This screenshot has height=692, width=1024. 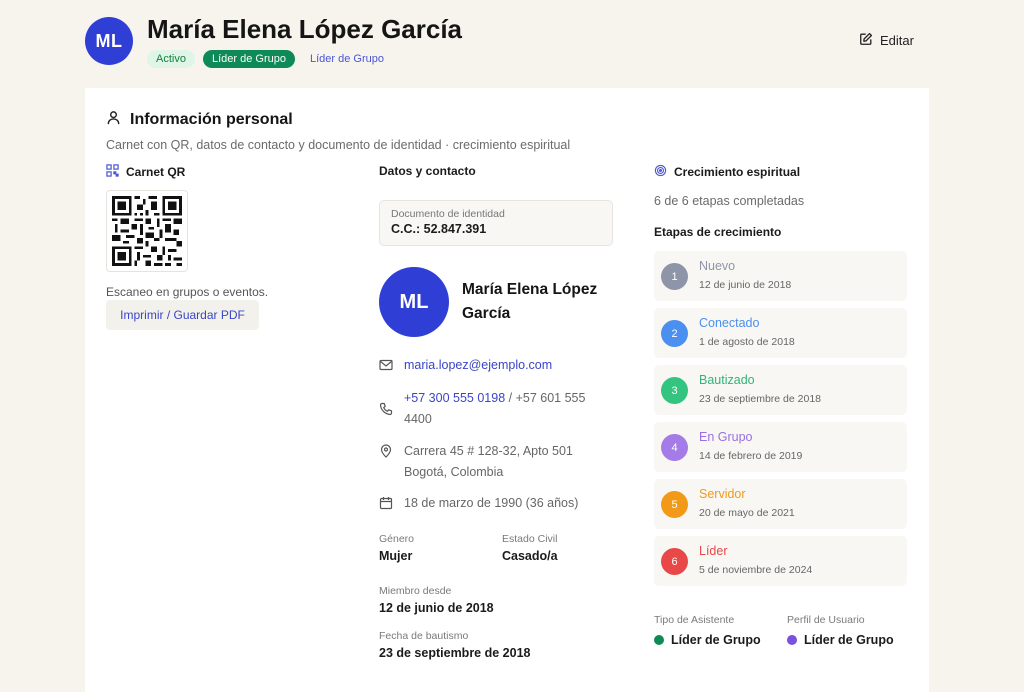 What do you see at coordinates (713, 551) in the screenshot?
I see `stage-name: Líder` at bounding box center [713, 551].